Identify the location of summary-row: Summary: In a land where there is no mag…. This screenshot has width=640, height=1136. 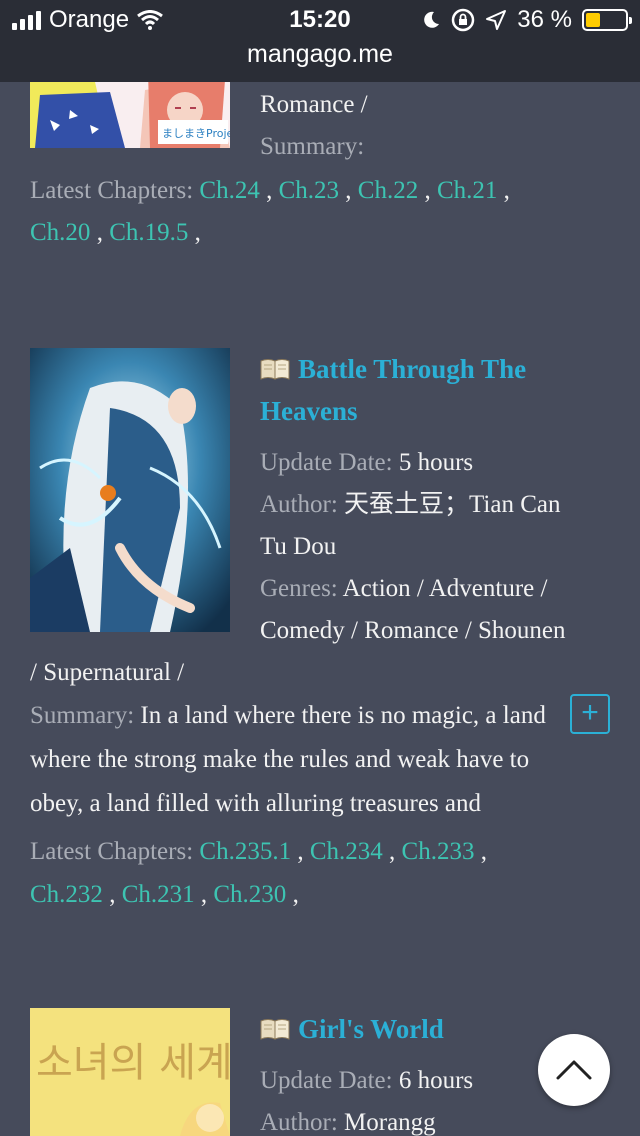
(320, 716).